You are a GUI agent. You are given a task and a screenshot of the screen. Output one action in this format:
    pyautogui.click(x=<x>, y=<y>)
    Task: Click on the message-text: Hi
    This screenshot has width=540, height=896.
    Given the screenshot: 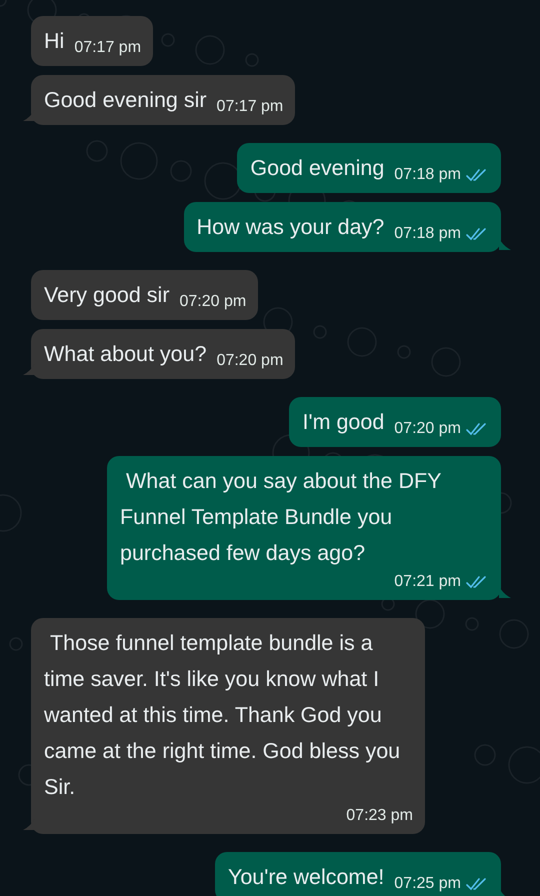 What is the action you would take?
    pyautogui.click(x=54, y=41)
    